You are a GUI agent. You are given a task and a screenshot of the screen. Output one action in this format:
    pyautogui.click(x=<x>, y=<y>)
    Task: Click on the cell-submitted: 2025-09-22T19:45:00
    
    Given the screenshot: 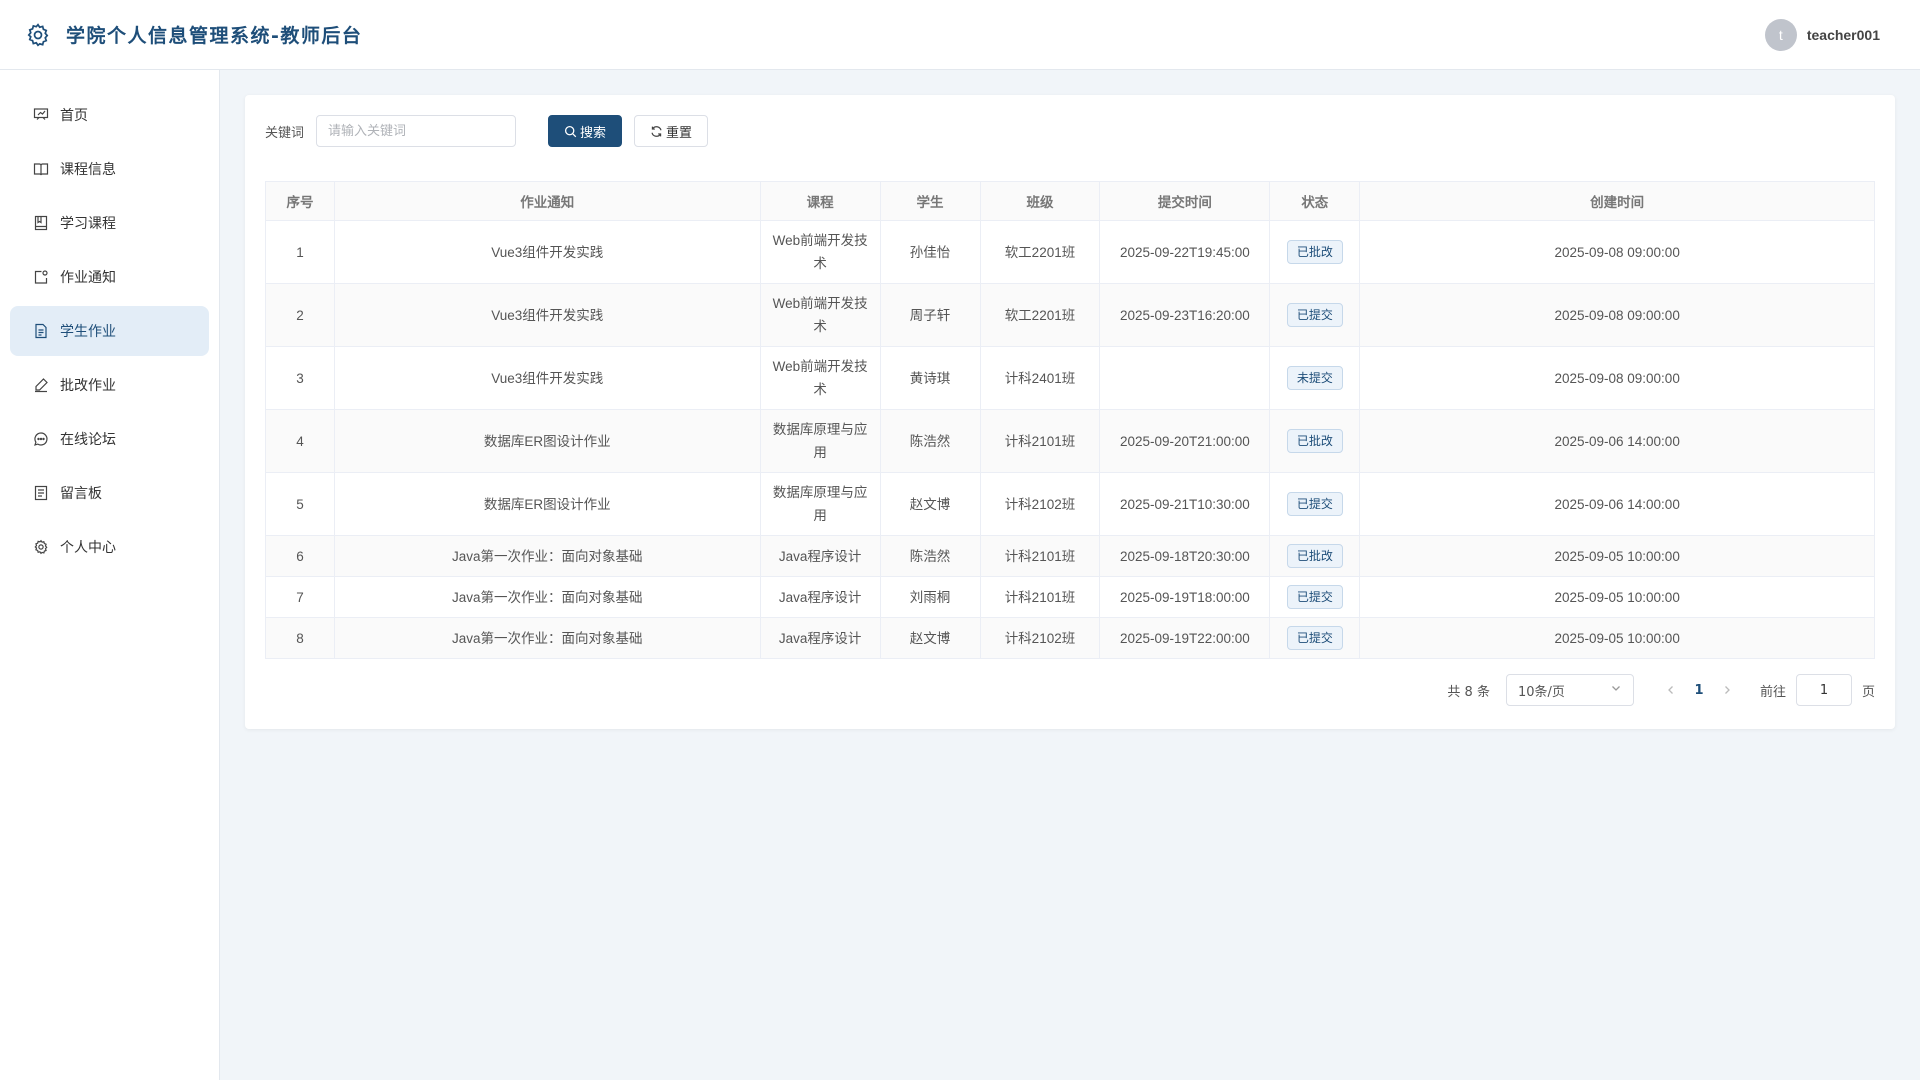 What is the action you would take?
    pyautogui.click(x=1185, y=252)
    